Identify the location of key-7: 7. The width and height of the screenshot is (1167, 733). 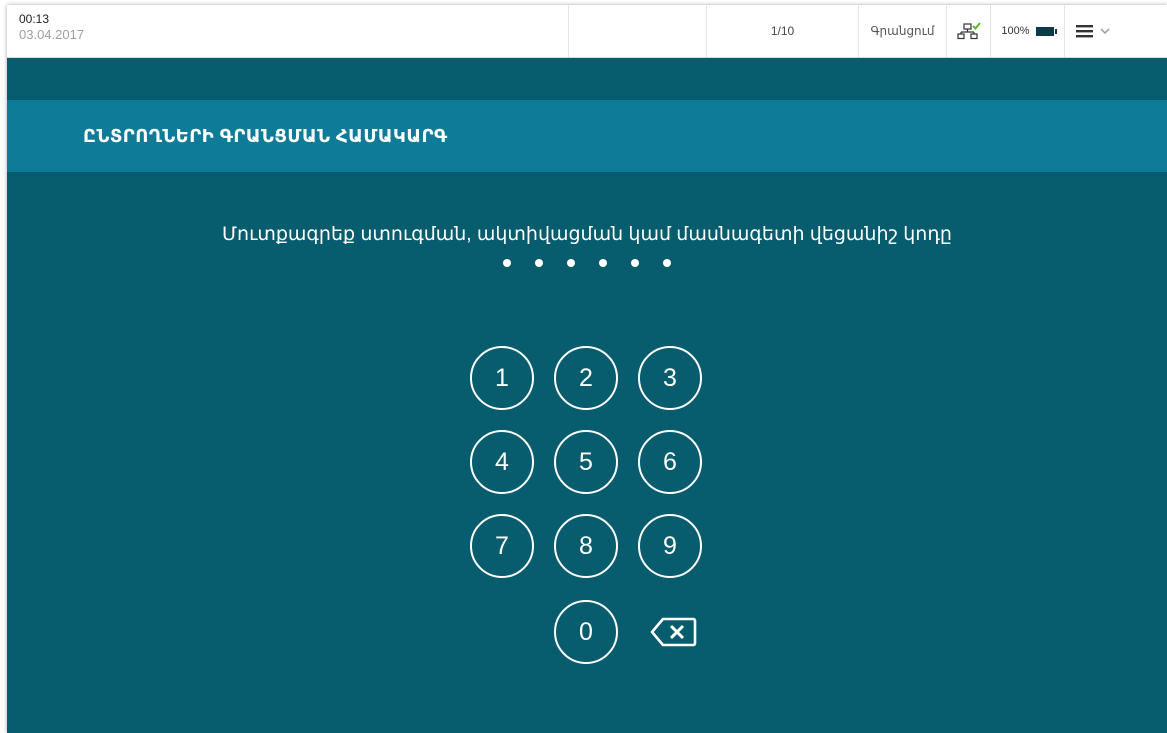
(502, 546).